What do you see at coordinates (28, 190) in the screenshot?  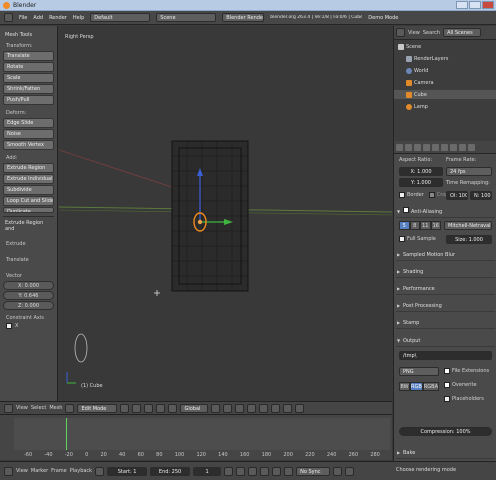 I see `subdivide-button: Subdivide` at bounding box center [28, 190].